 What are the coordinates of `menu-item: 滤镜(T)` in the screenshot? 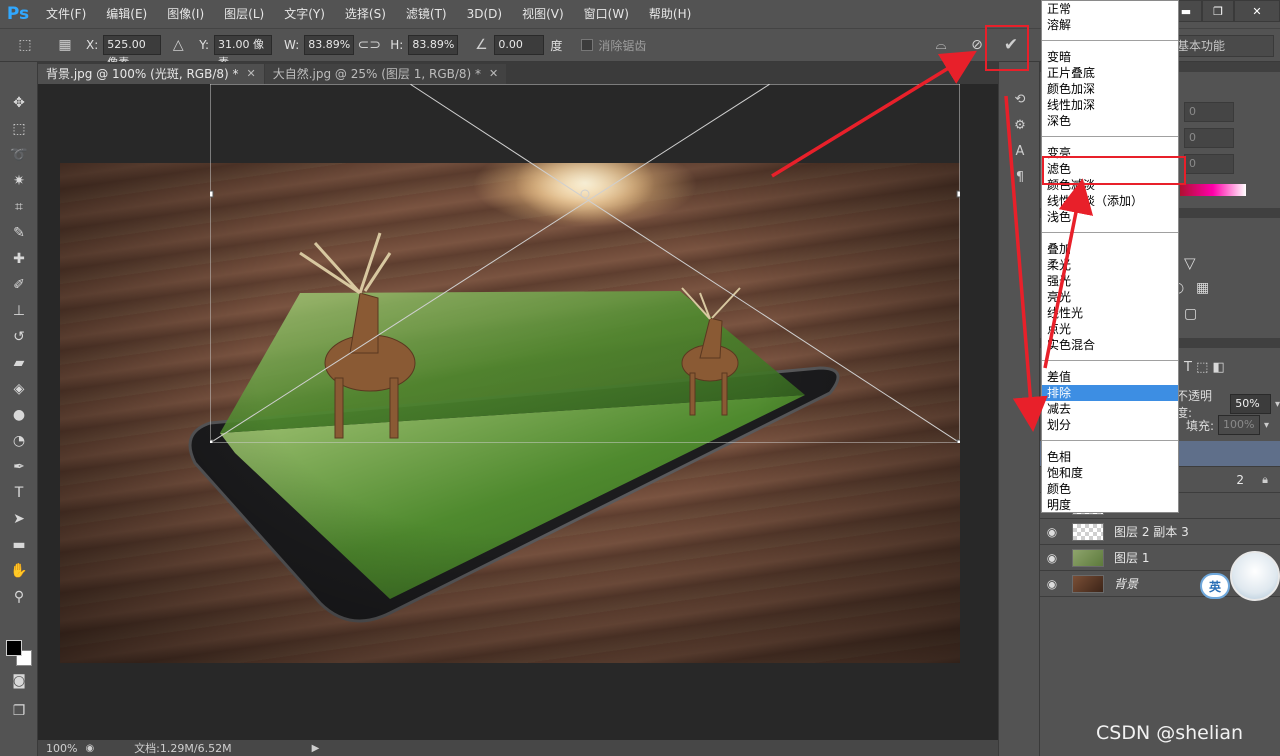 It's located at (426, 14).